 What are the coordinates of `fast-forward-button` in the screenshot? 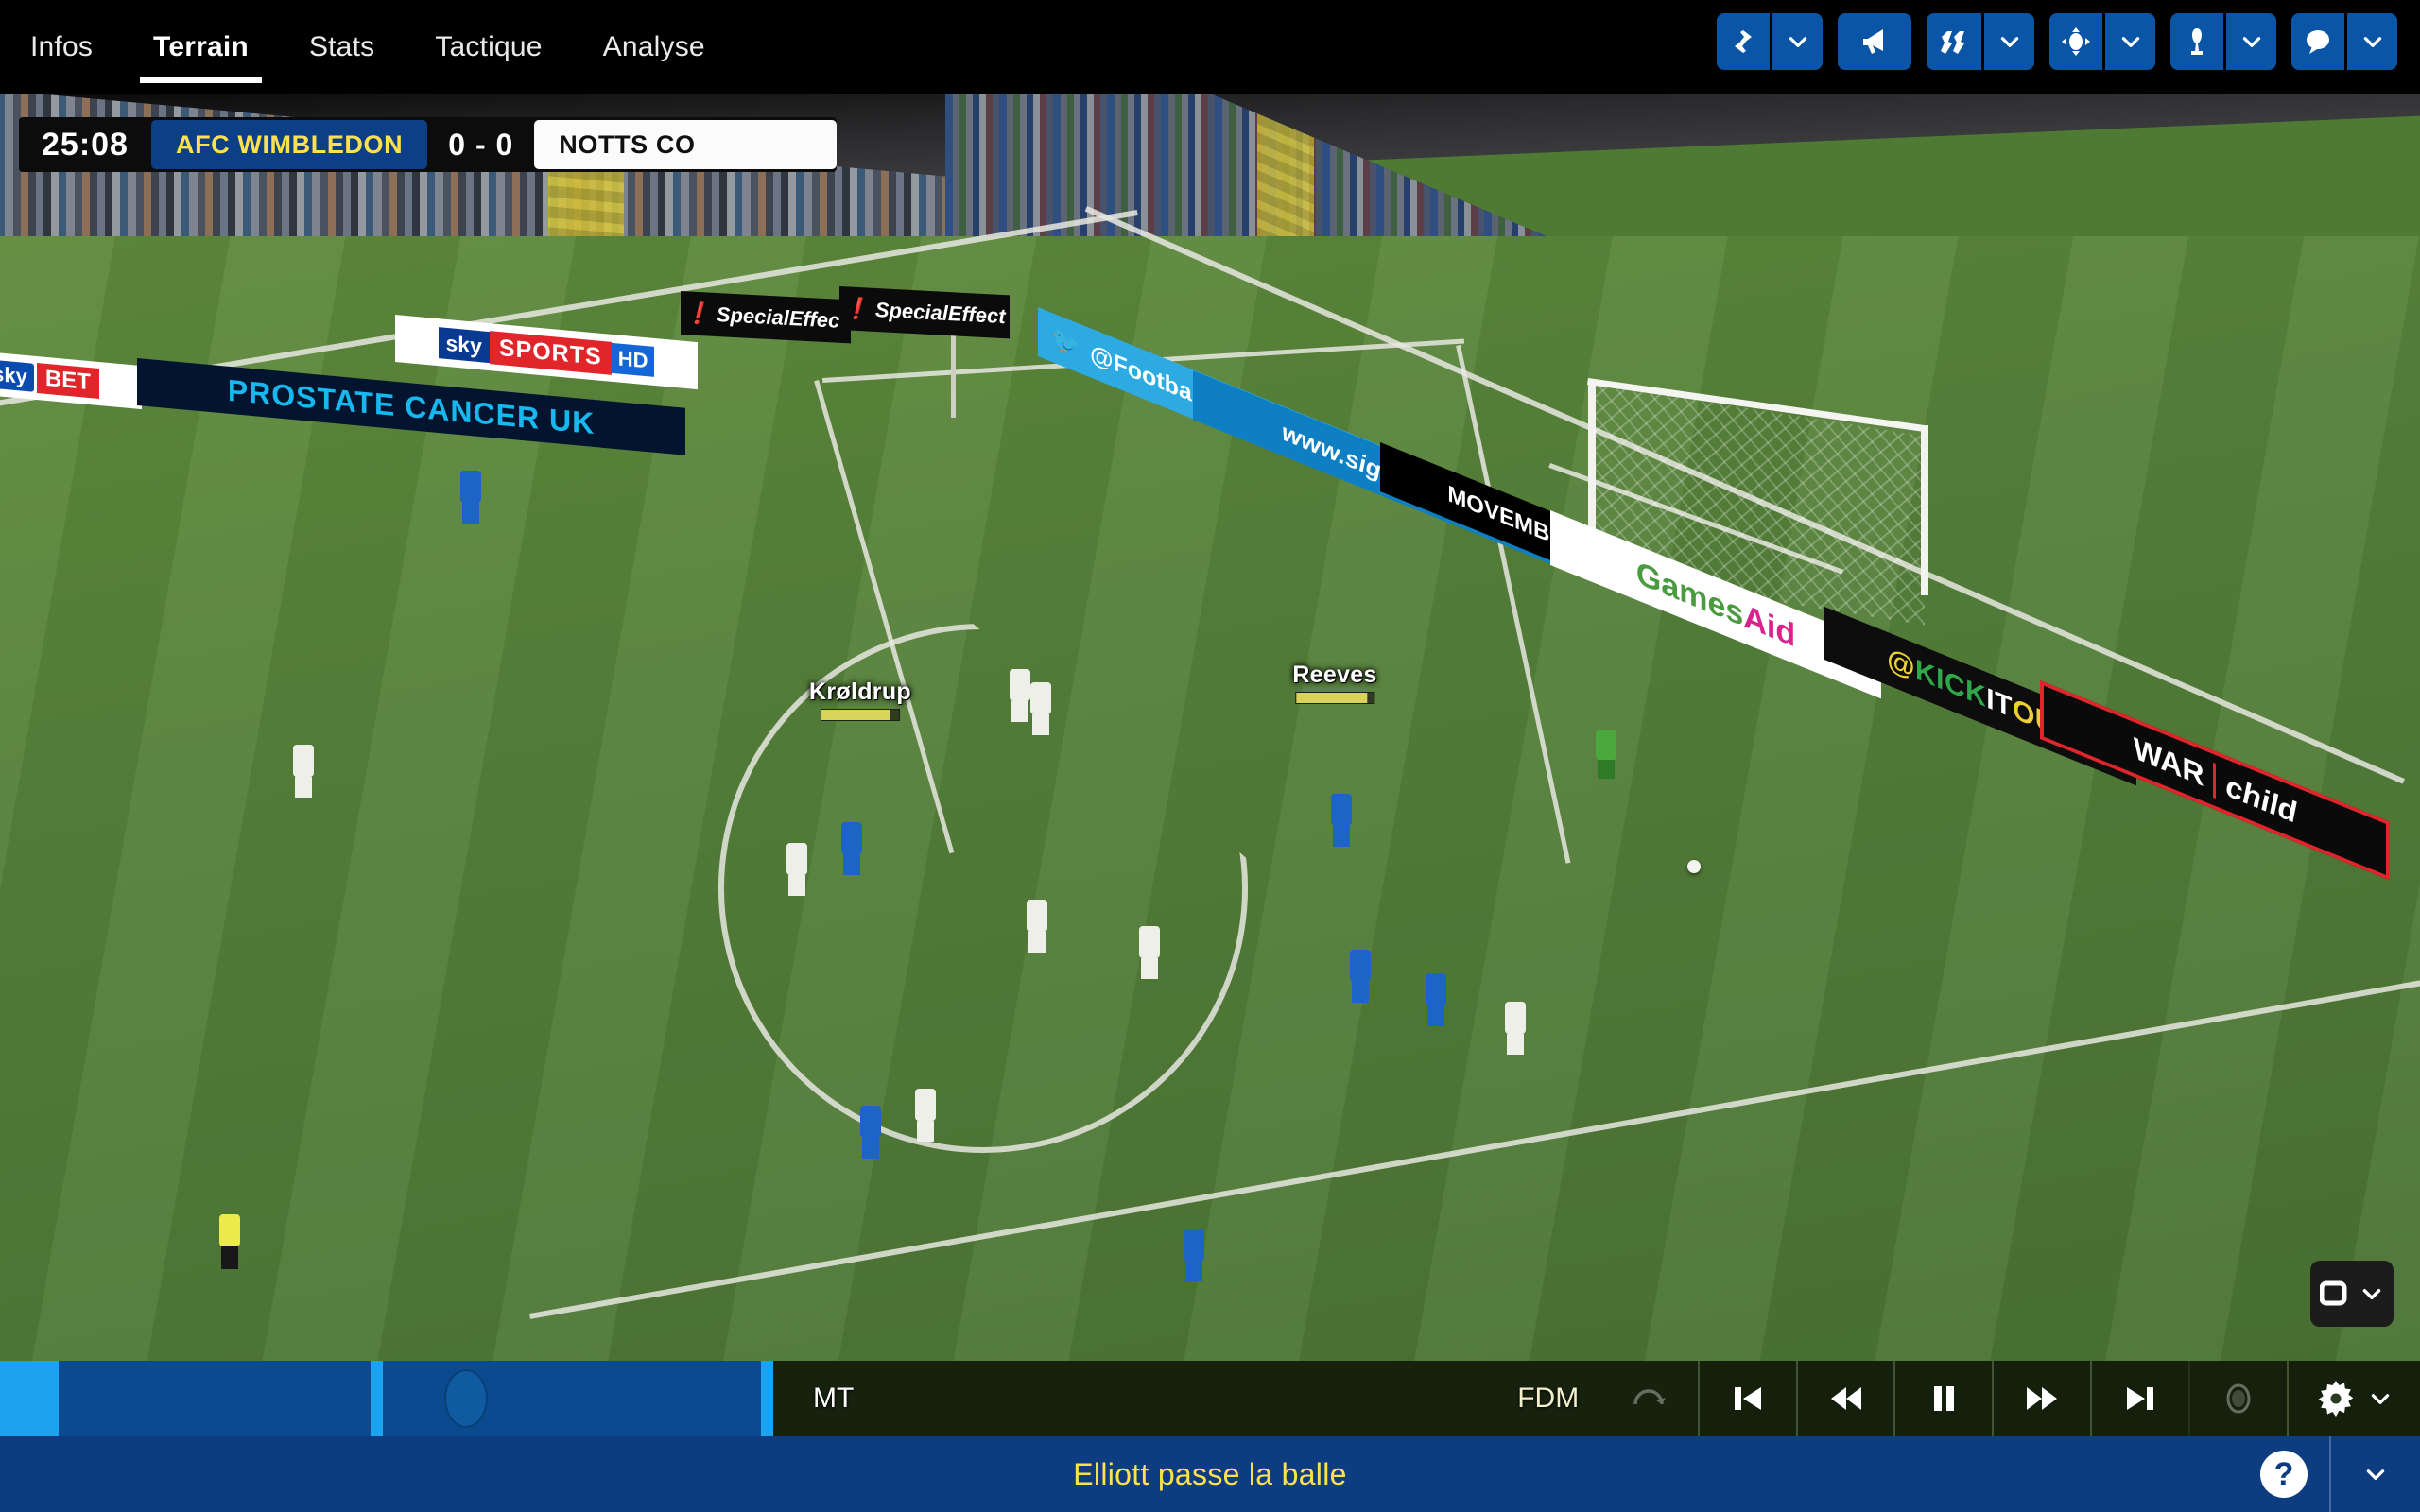 It's located at (2041, 1398).